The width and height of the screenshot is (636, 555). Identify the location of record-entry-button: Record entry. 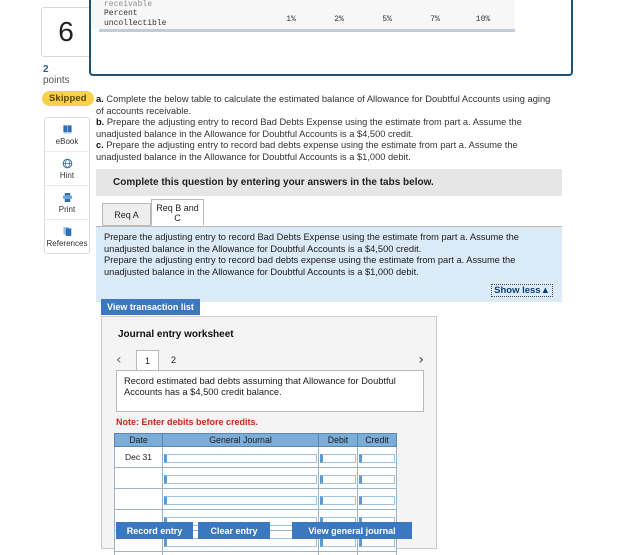
(154, 530).